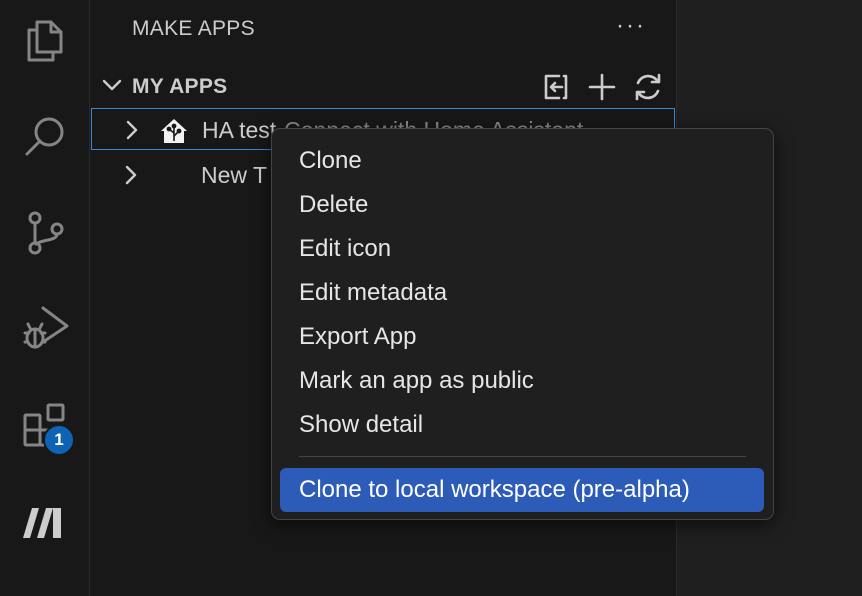 The image size is (862, 596). Describe the element at coordinates (648, 87) in the screenshot. I see `refresh-icon` at that location.